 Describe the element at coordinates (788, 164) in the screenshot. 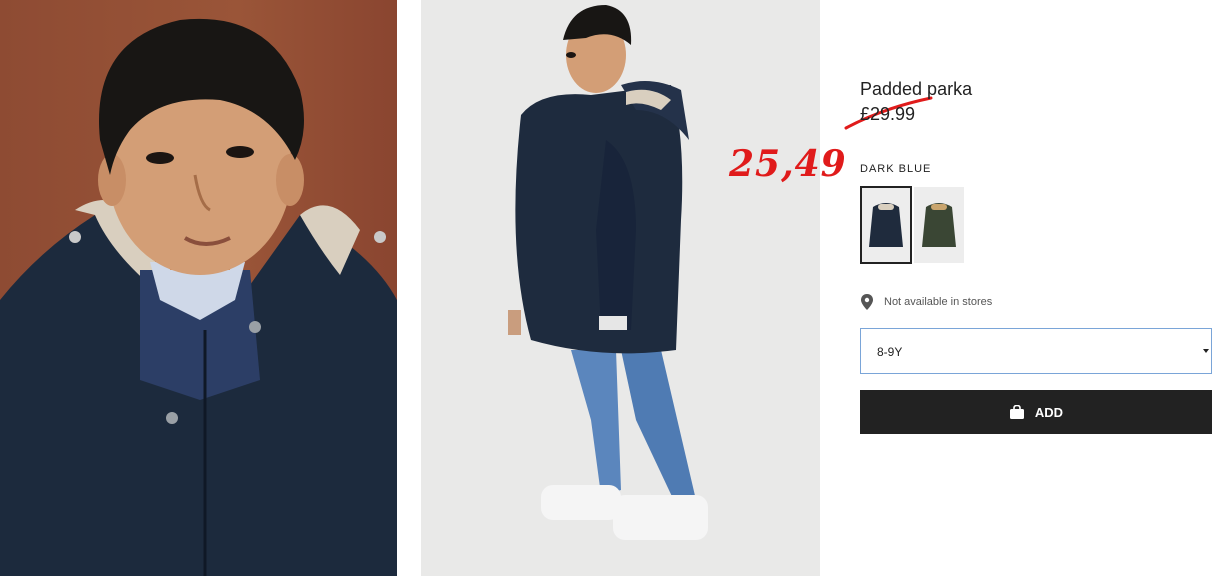

I see `sale-price: 25,49` at that location.